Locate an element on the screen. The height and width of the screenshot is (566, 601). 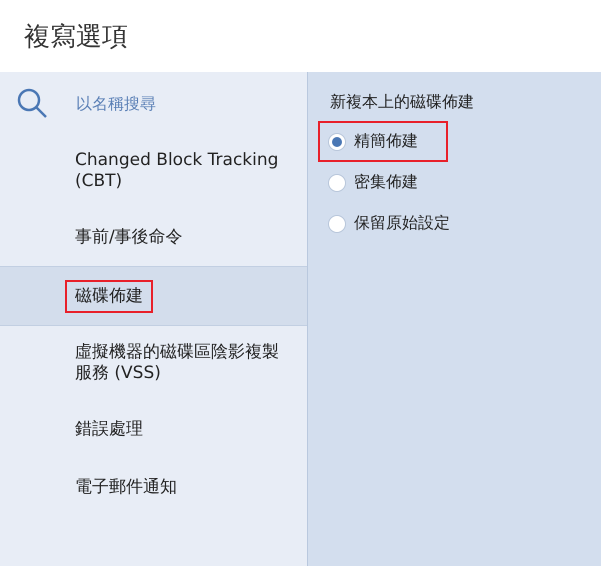
radio-option: 精簡佈建 is located at coordinates (383, 141).